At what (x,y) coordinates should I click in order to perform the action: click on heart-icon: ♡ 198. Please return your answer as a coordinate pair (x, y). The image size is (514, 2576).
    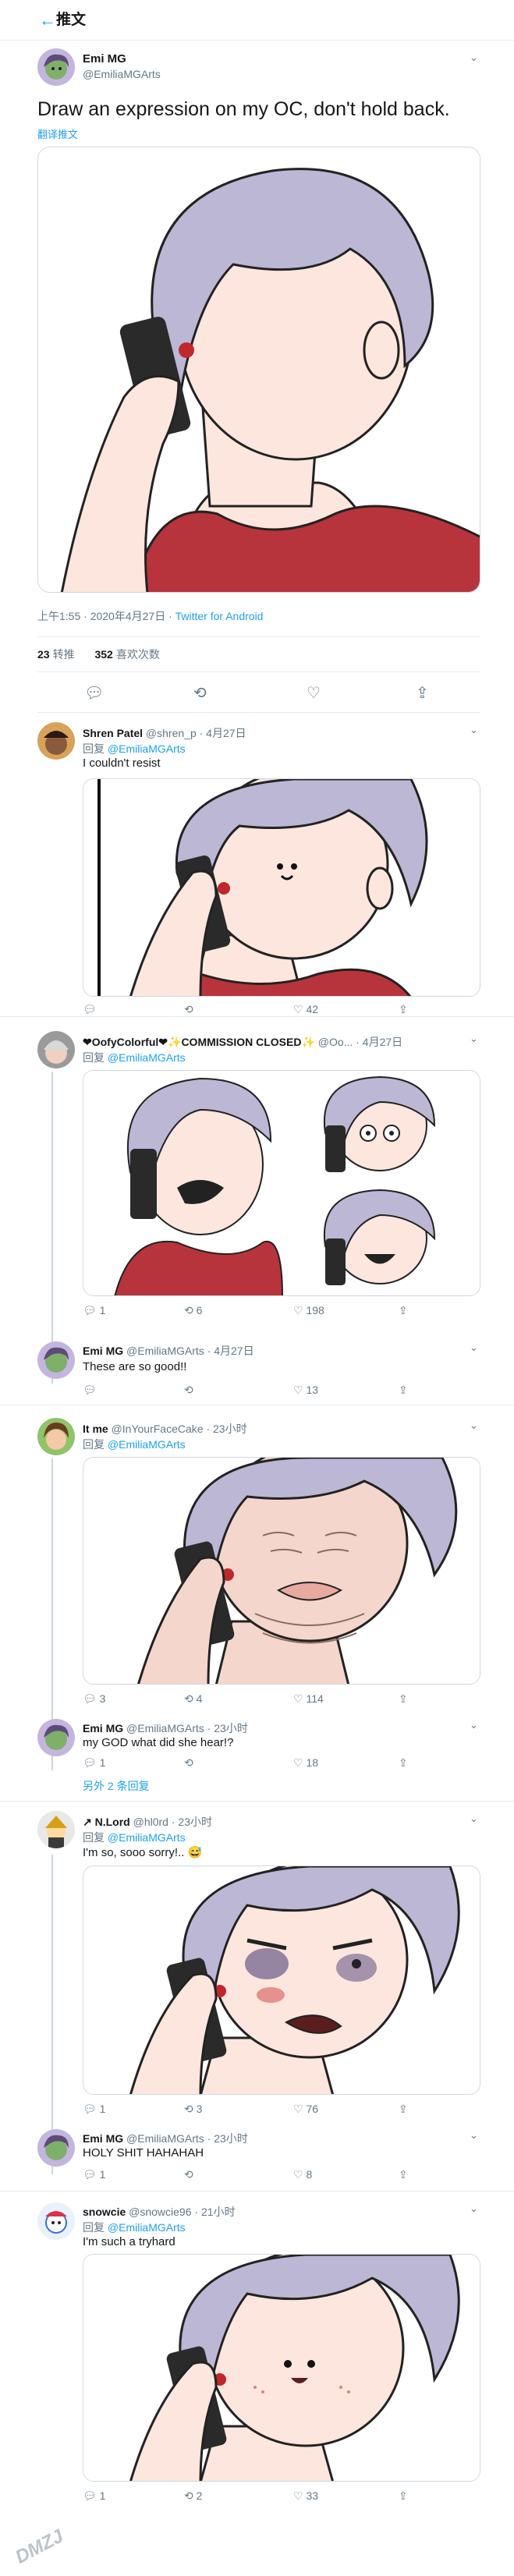
    Looking at the image, I should click on (309, 1310).